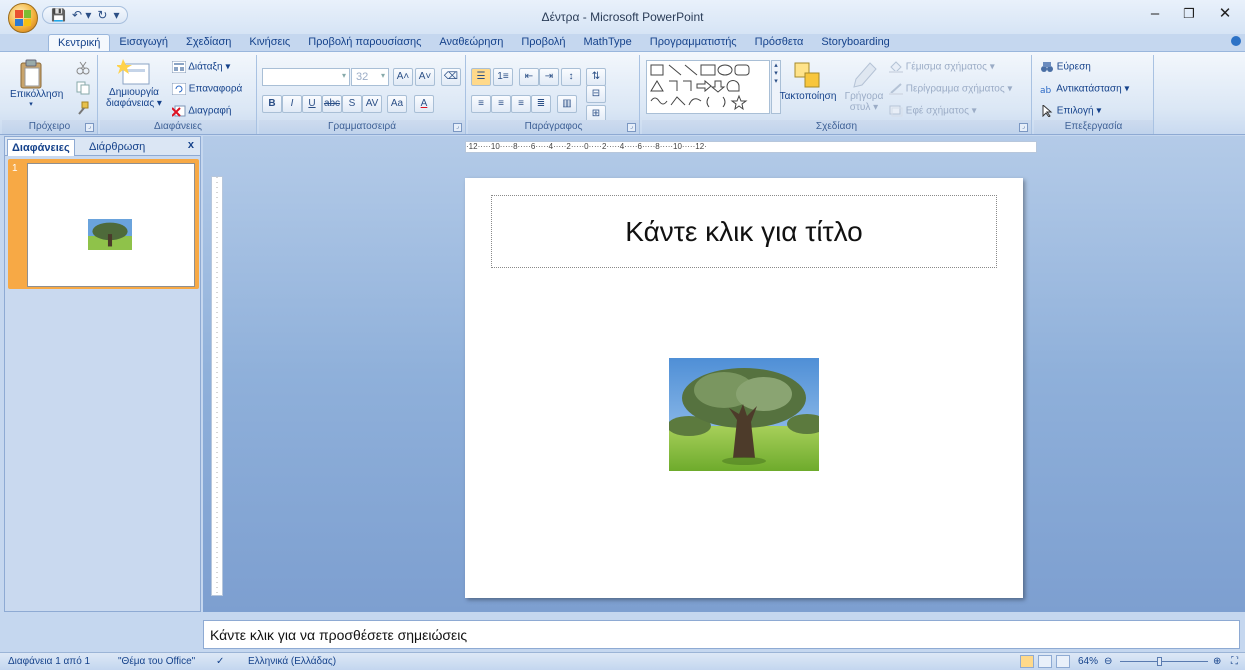  I want to click on increase-indent-button: ⇥, so click(549, 77).